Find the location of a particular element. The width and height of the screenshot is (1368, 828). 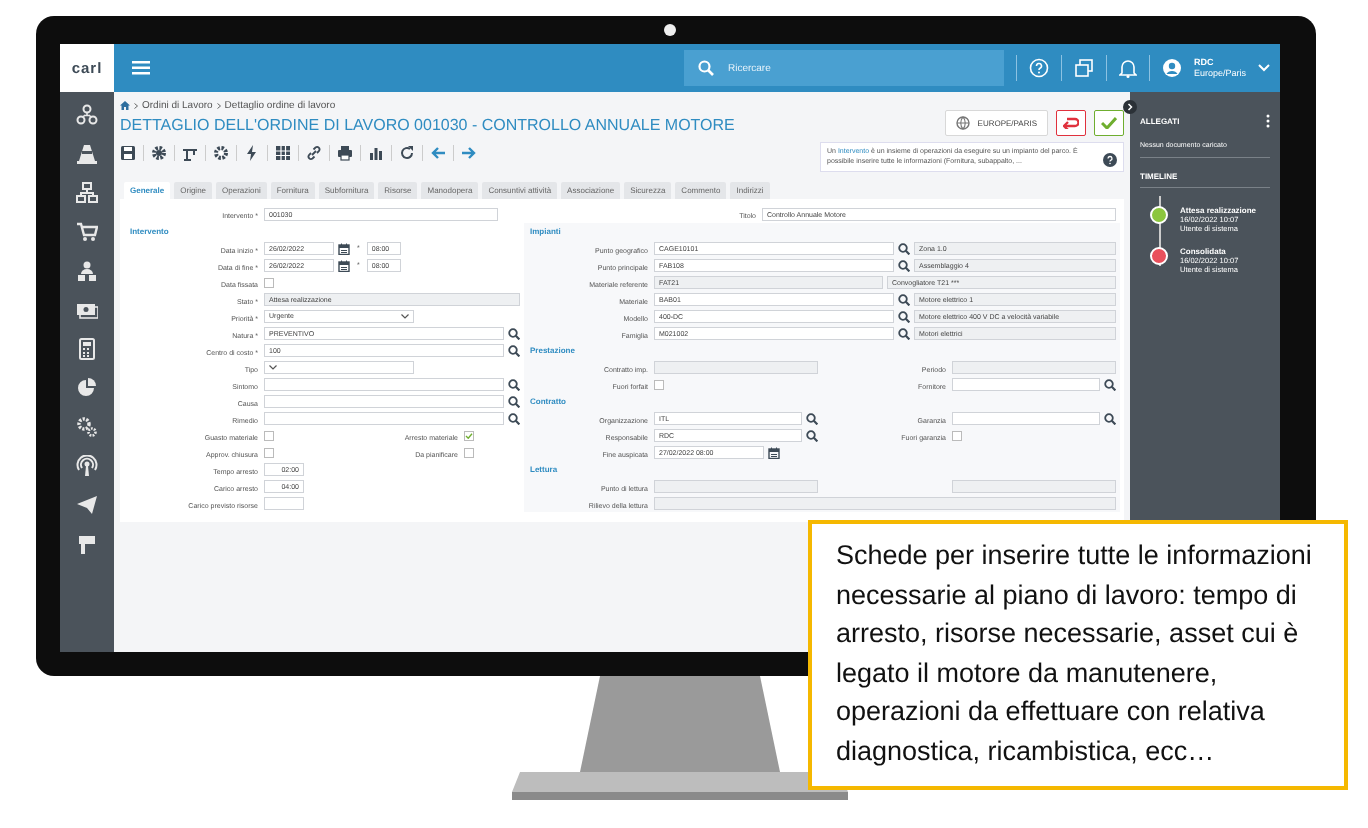

save-icon is located at coordinates (128, 153).